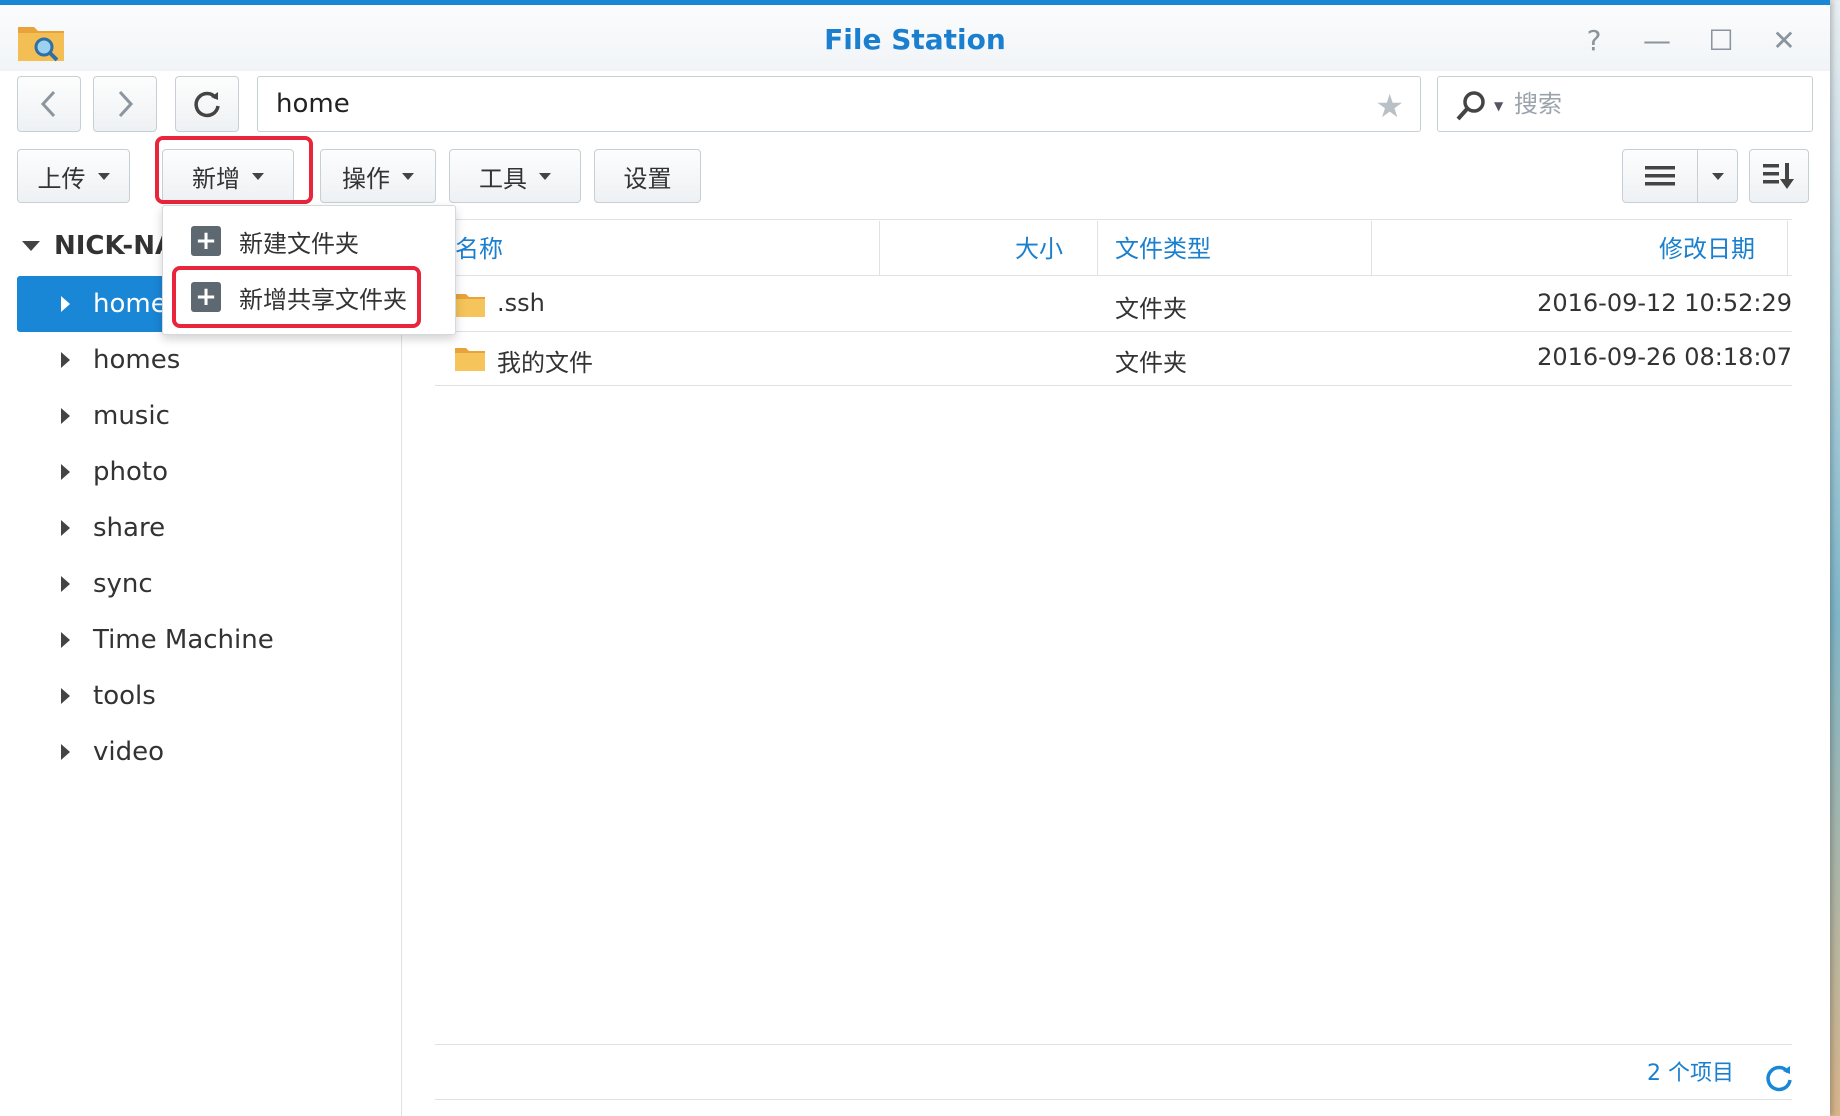 Image resolution: width=1840 pixels, height=1116 pixels. What do you see at coordinates (1113, 275) in the screenshot?
I see `header-bottom-divider` at bounding box center [1113, 275].